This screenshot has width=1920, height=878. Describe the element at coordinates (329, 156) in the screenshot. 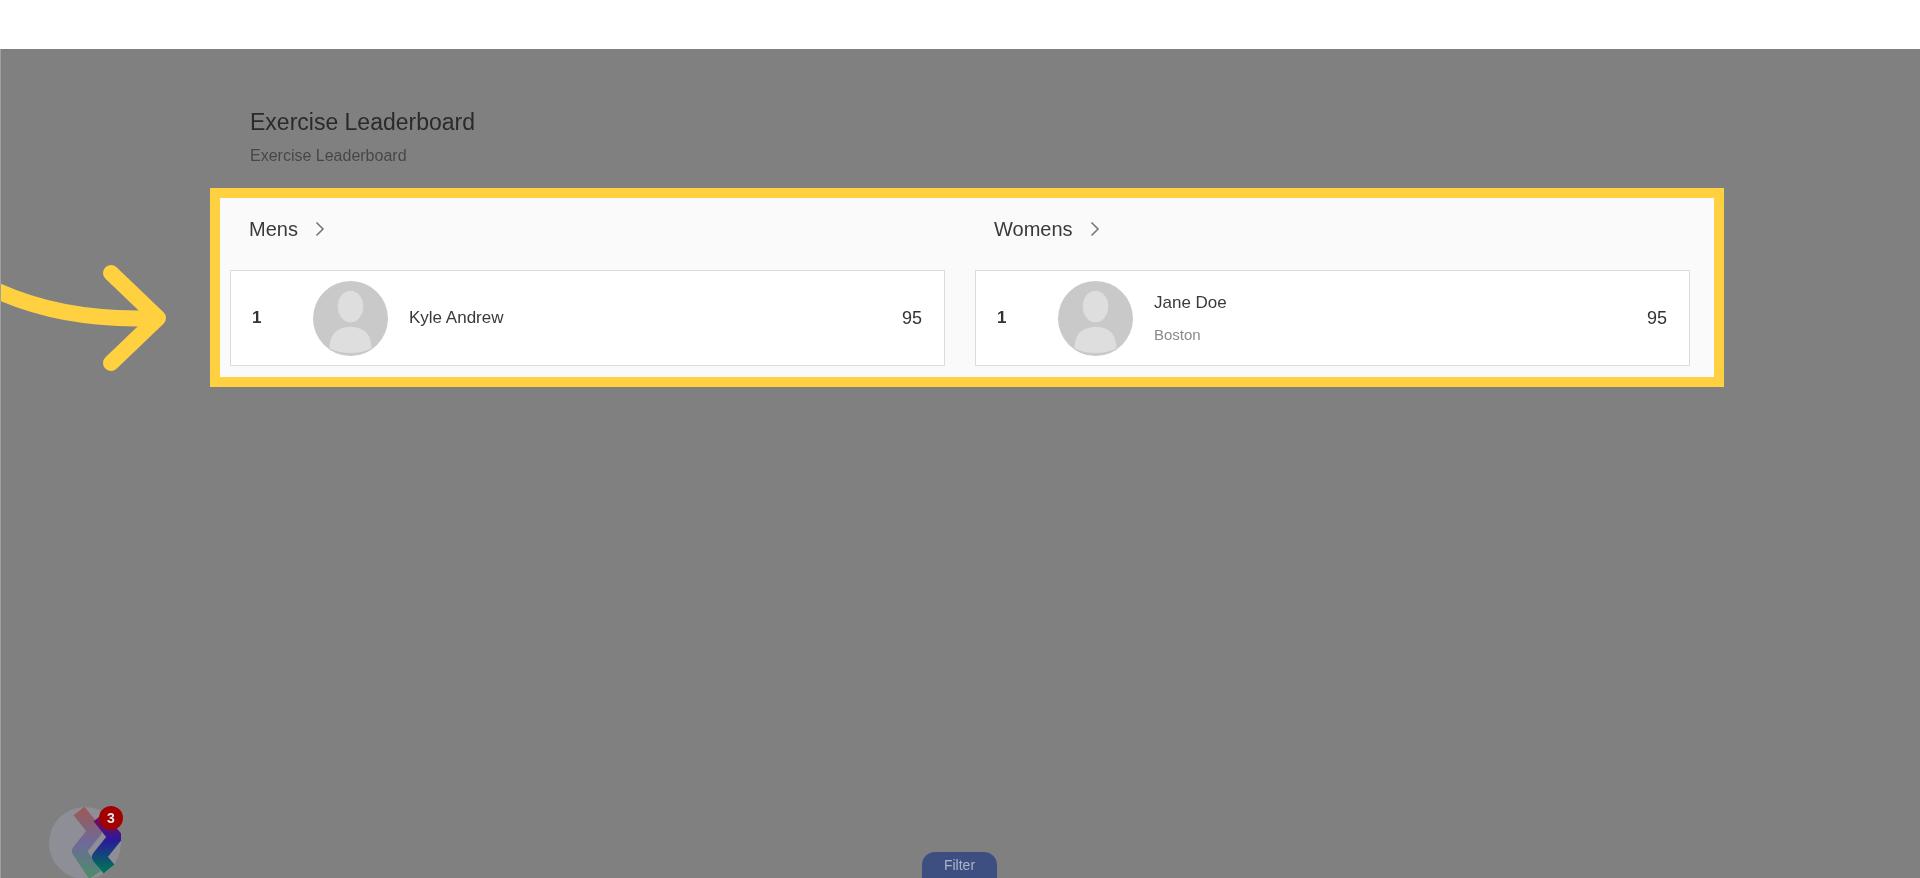

I see `page-subtitle: Exercise Leaderboard` at that location.